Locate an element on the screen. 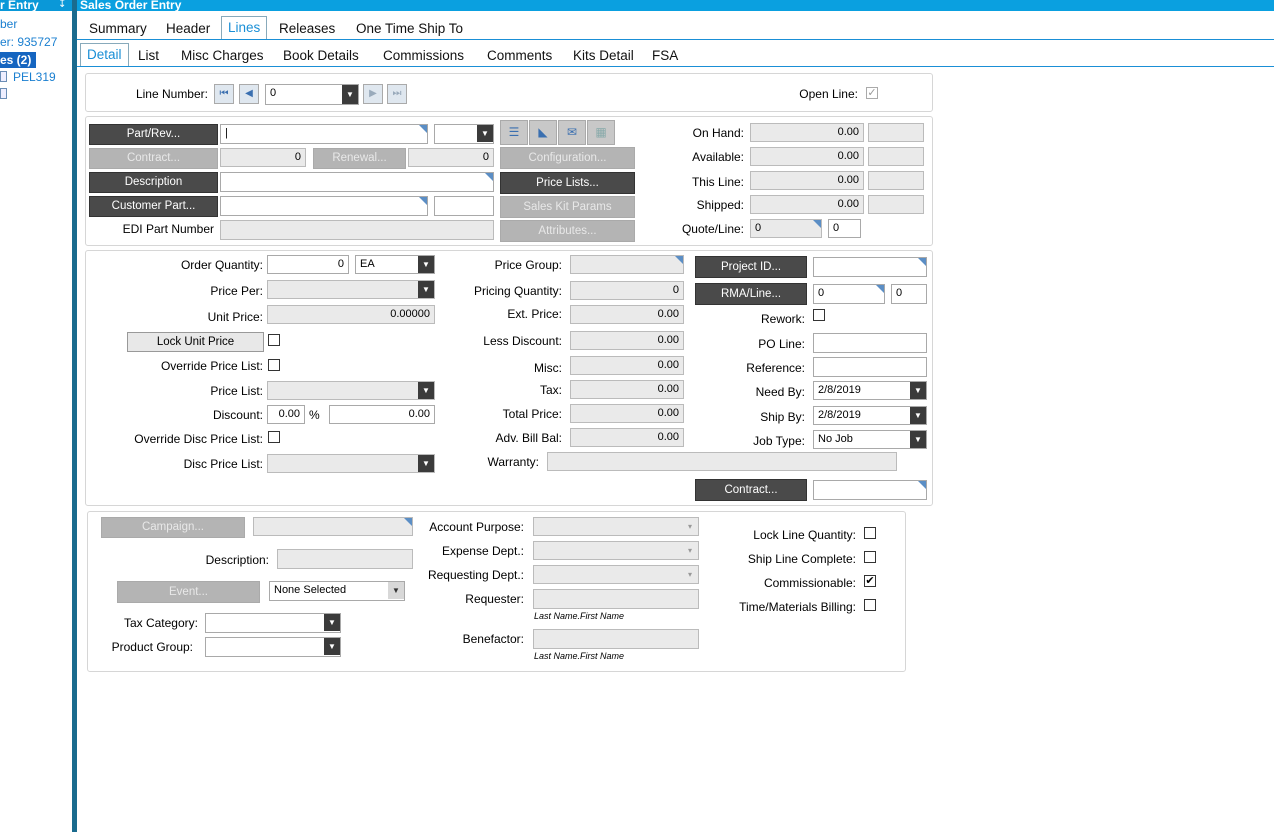  tab-list: List is located at coordinates (148, 56).